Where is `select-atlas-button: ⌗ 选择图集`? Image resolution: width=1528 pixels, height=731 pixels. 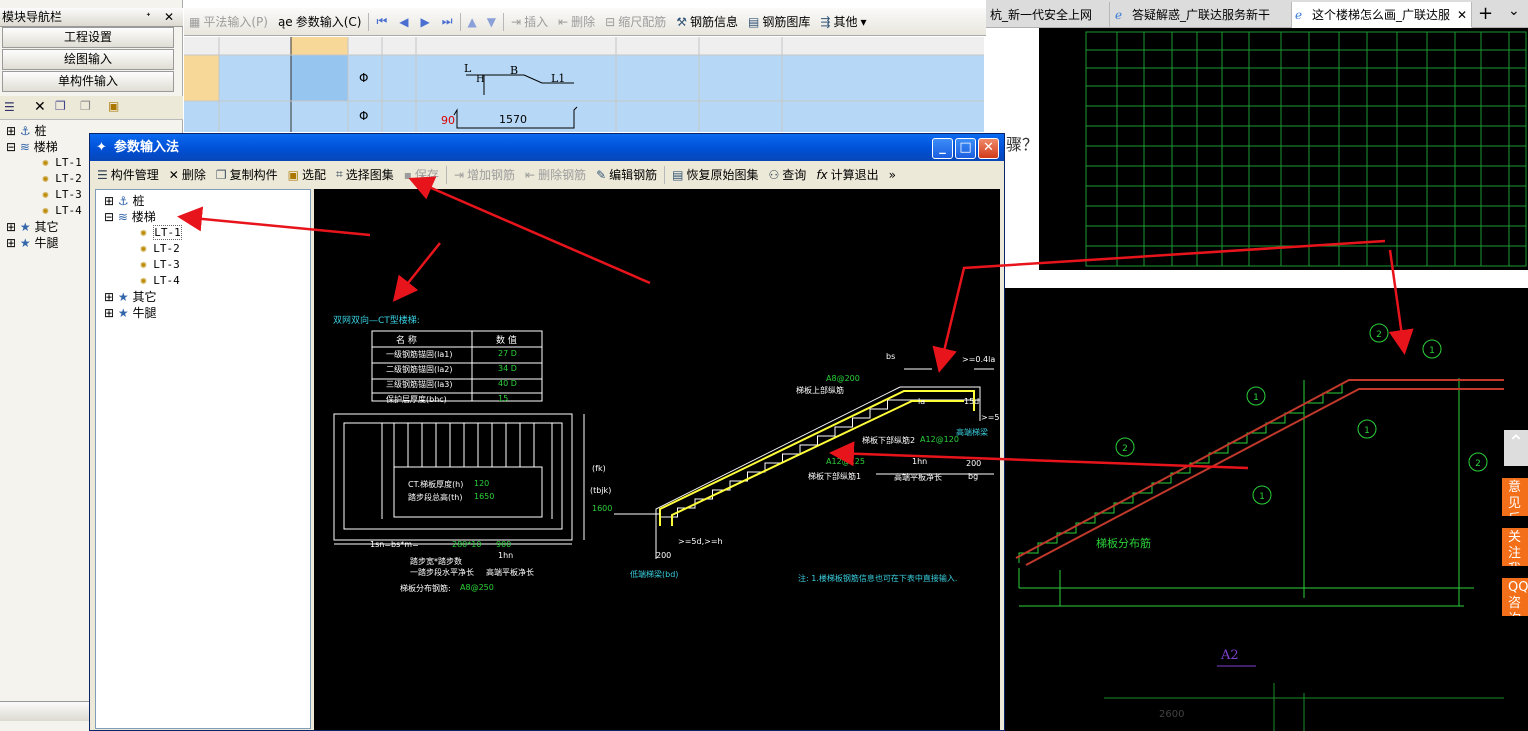 select-atlas-button: ⌗ 选择图集 is located at coordinates (365, 175).